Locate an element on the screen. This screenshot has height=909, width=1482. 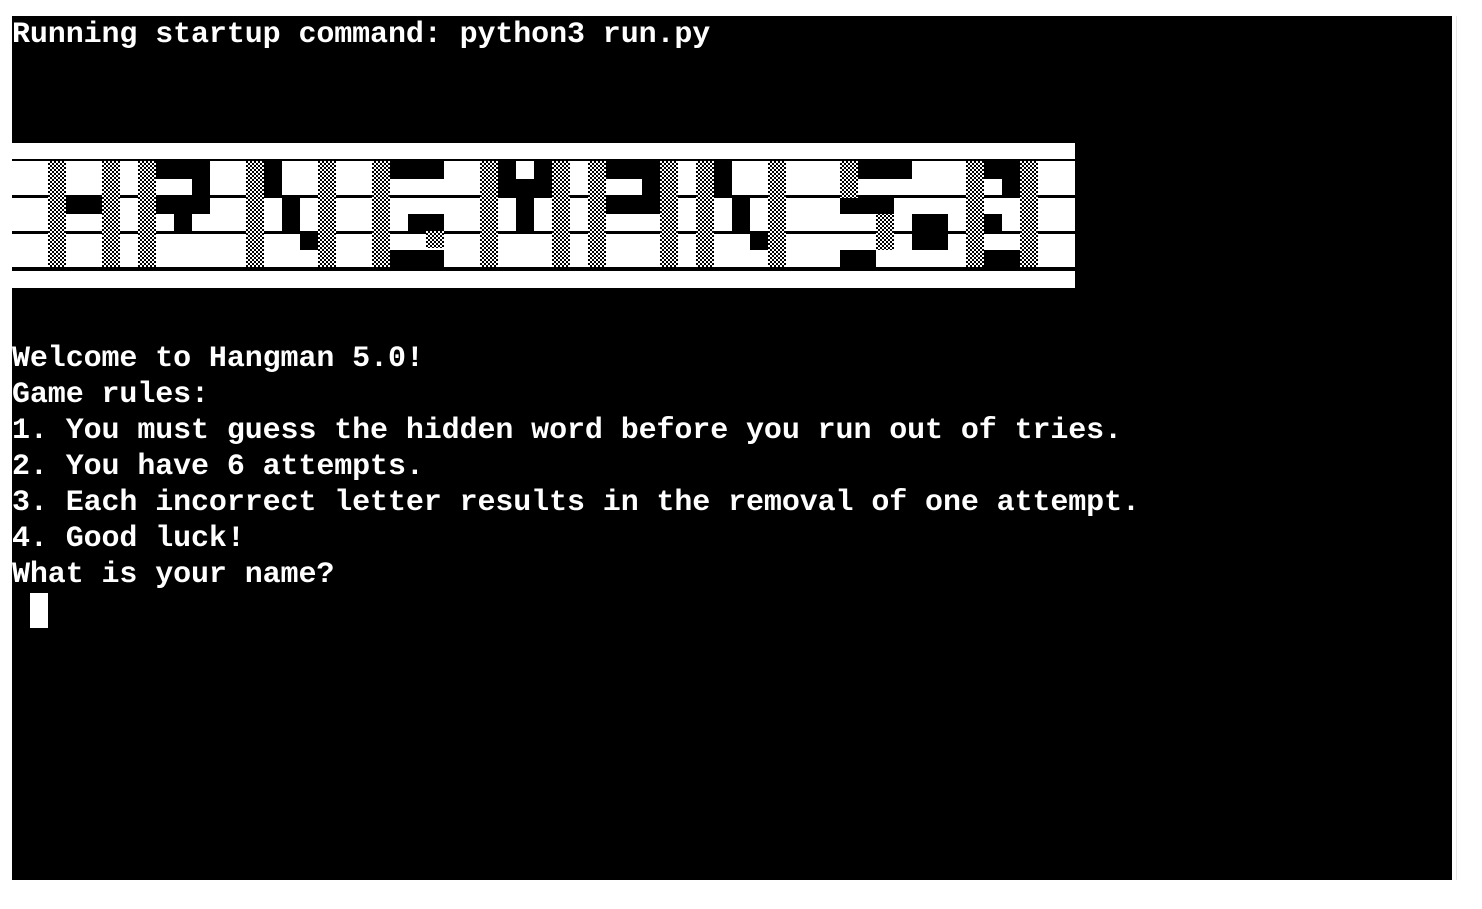
name-prompt-line: What is your name? is located at coordinates (173, 575).